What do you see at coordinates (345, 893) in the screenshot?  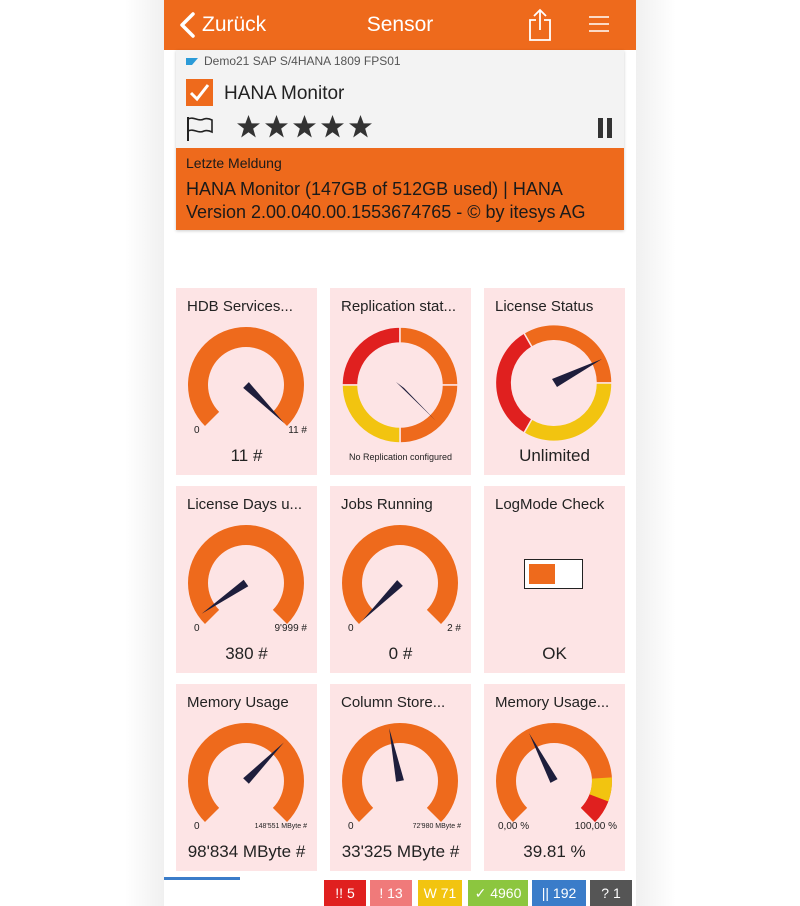 I see `status-badge-critical: !! 5` at bounding box center [345, 893].